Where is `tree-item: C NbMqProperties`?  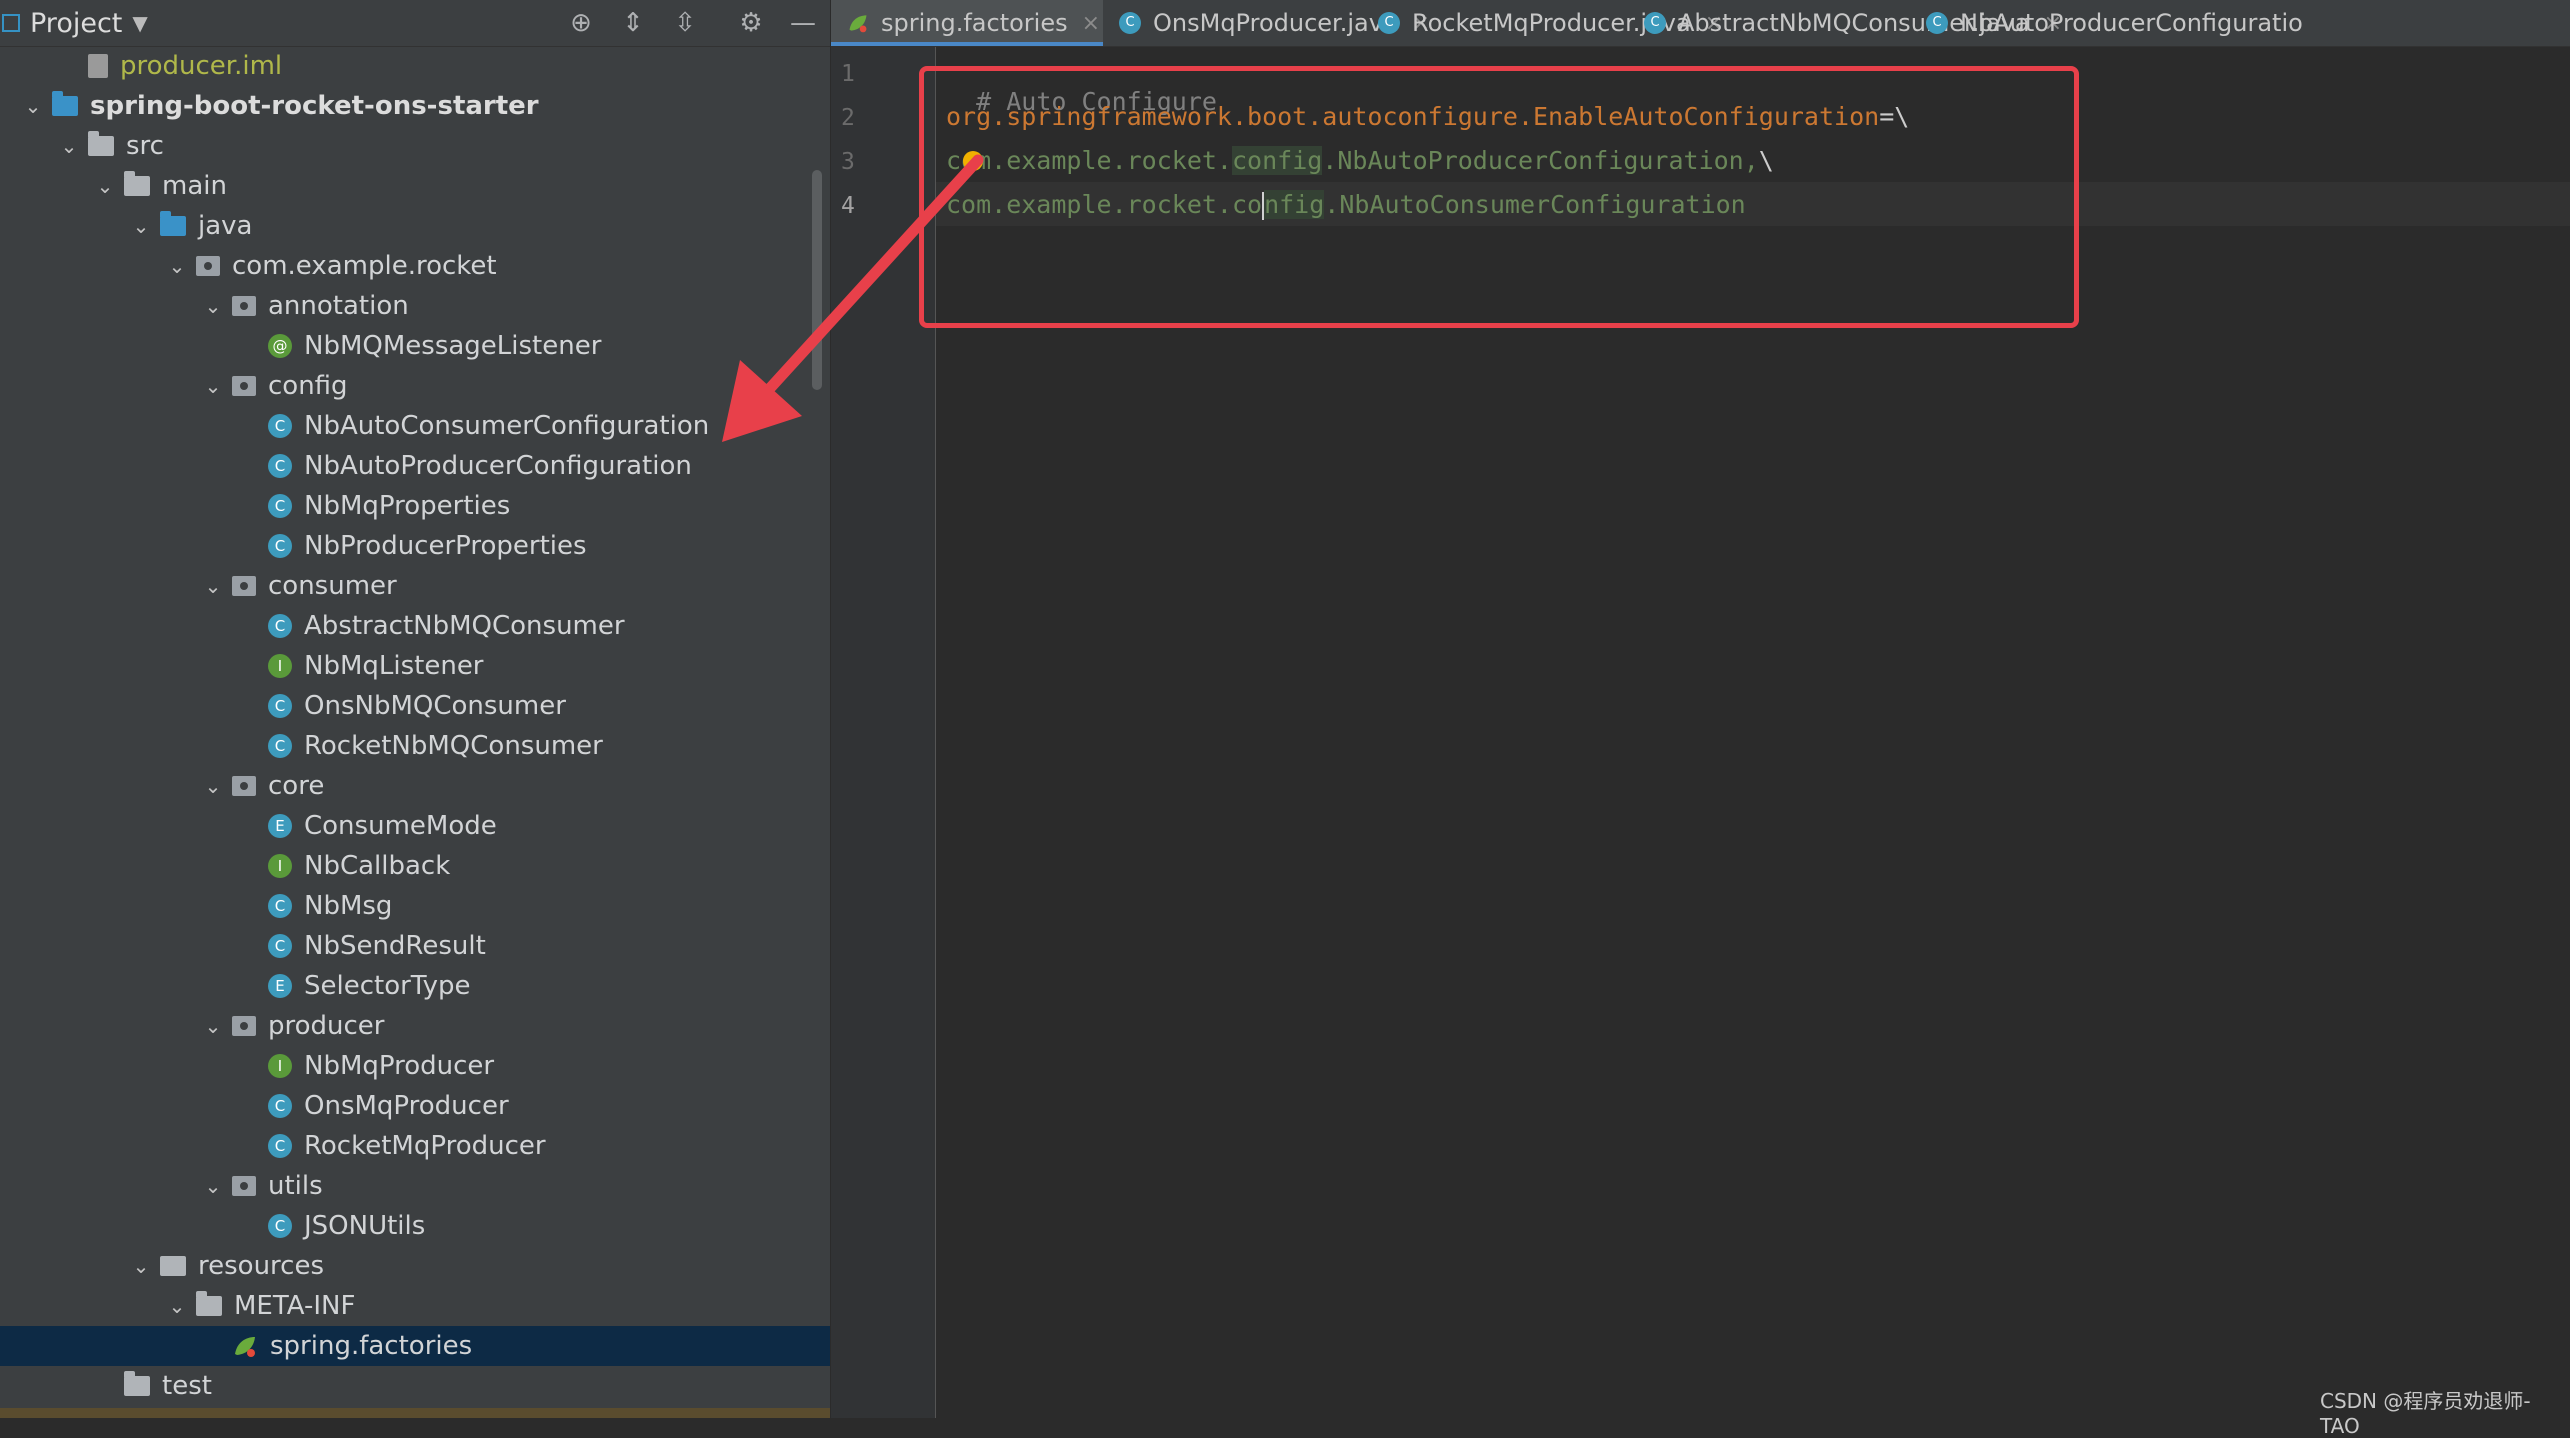
tree-item: C NbMqProperties is located at coordinates (415, 506).